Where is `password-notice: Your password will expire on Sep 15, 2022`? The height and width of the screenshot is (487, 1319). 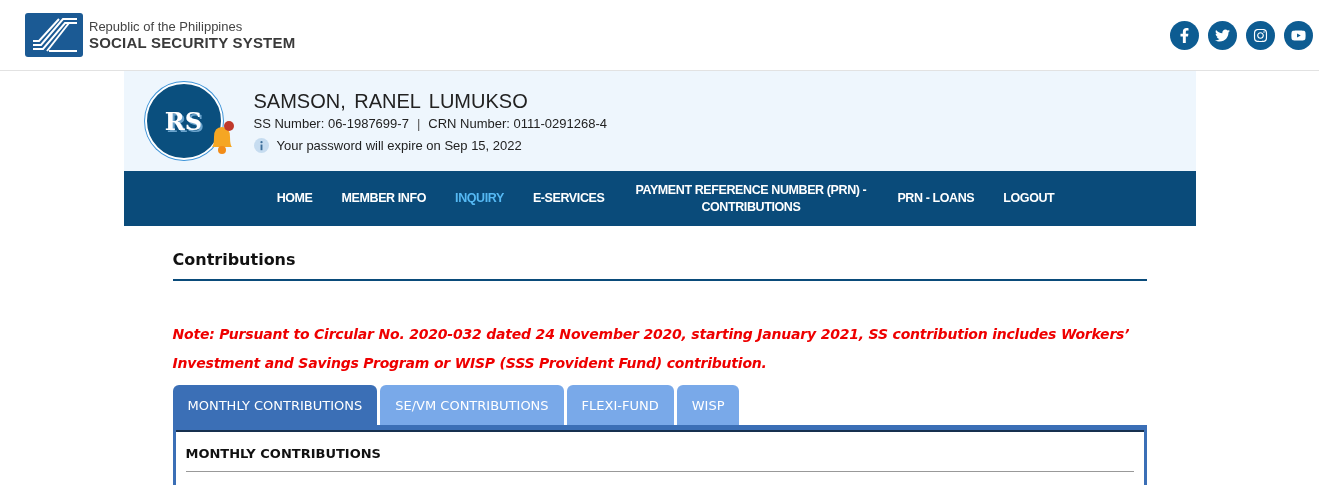 password-notice: Your password will expire on Sep 15, 2022 is located at coordinates (399, 145).